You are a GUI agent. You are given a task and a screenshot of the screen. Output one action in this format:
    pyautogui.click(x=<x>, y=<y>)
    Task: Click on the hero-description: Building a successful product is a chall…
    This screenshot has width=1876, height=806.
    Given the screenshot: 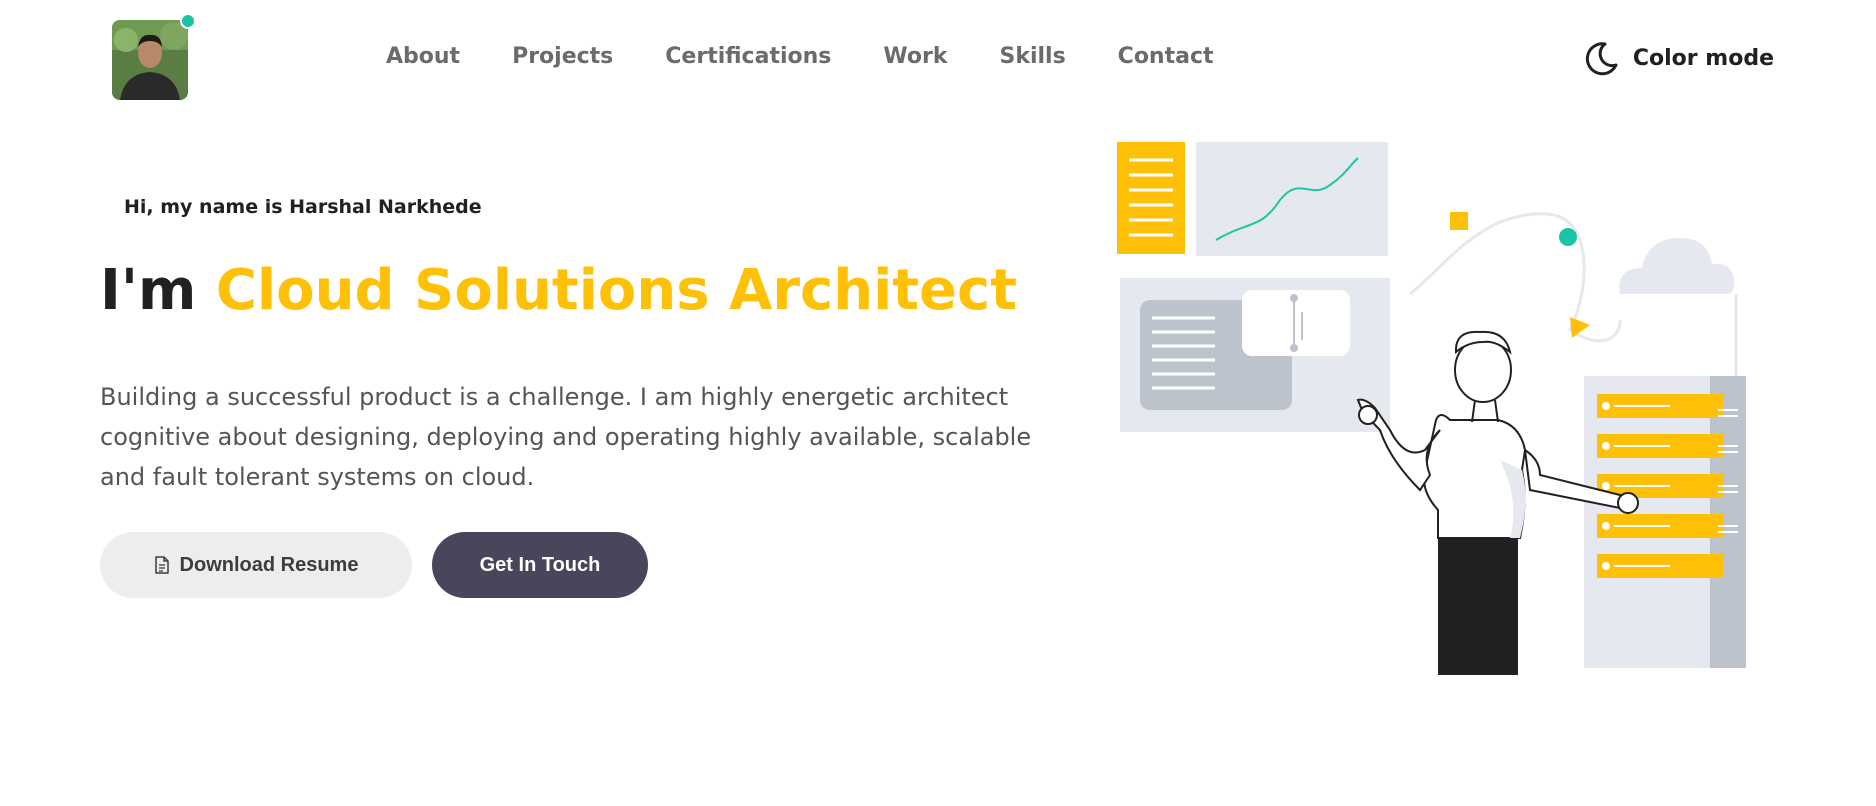 What is the action you would take?
    pyautogui.click(x=566, y=437)
    